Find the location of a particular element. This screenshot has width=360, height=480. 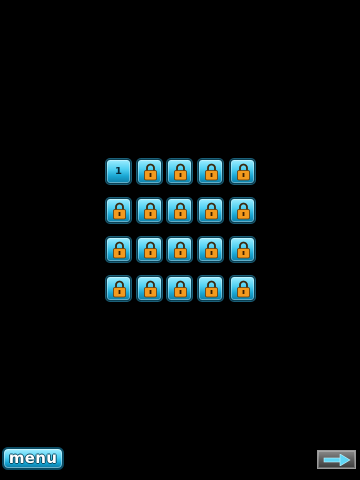

arrow-right-icon is located at coordinates (337, 460).